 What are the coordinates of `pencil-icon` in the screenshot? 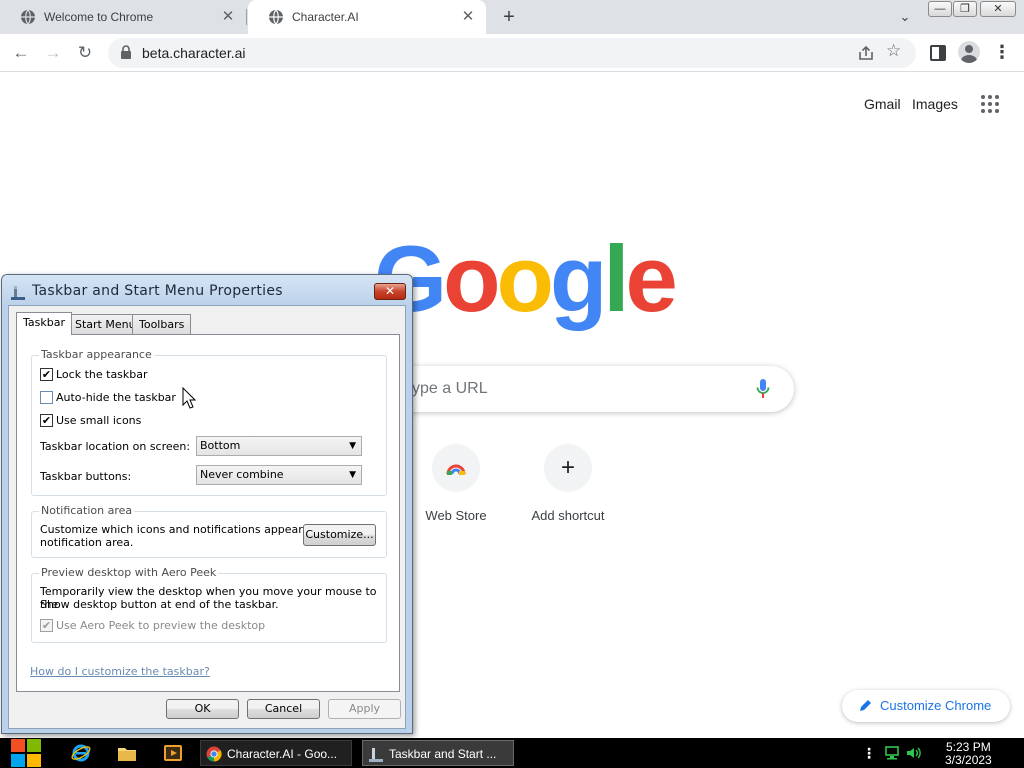 It's located at (865, 705).